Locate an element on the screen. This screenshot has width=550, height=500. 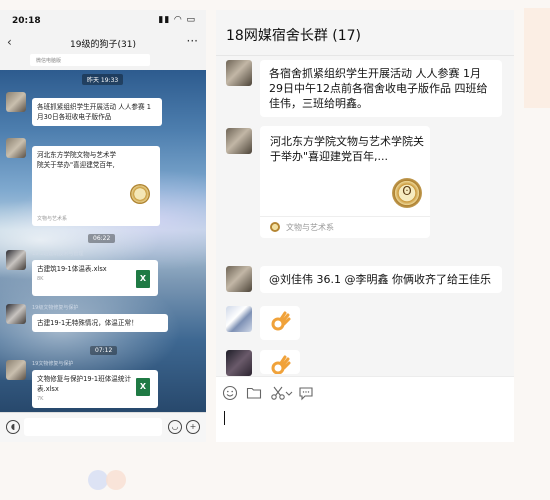
message-input-area is located at coordinates (365, 409).